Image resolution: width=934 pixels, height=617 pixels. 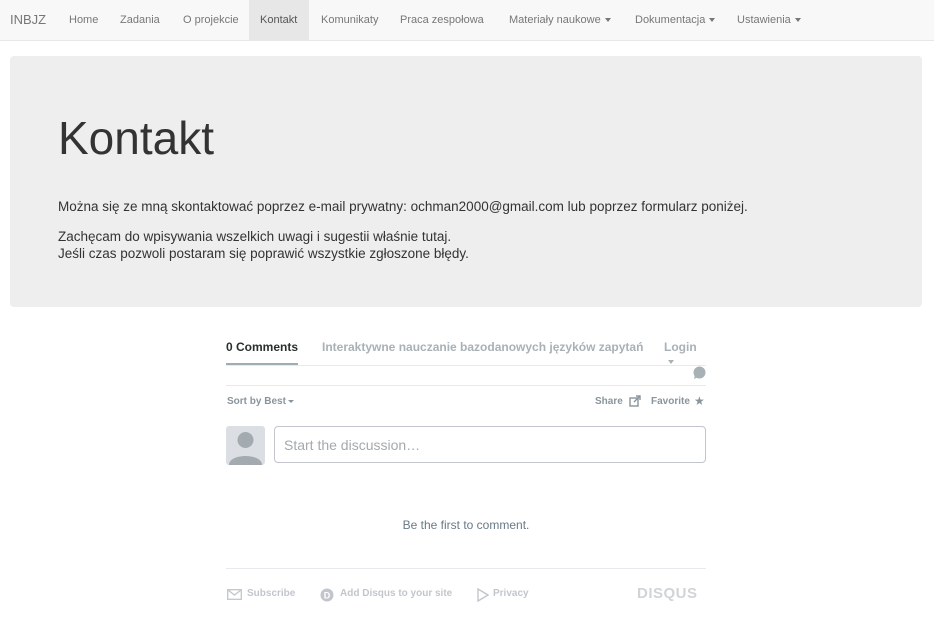 What do you see at coordinates (555, 20) in the screenshot?
I see `nav-label: Materiały naukowe` at bounding box center [555, 20].